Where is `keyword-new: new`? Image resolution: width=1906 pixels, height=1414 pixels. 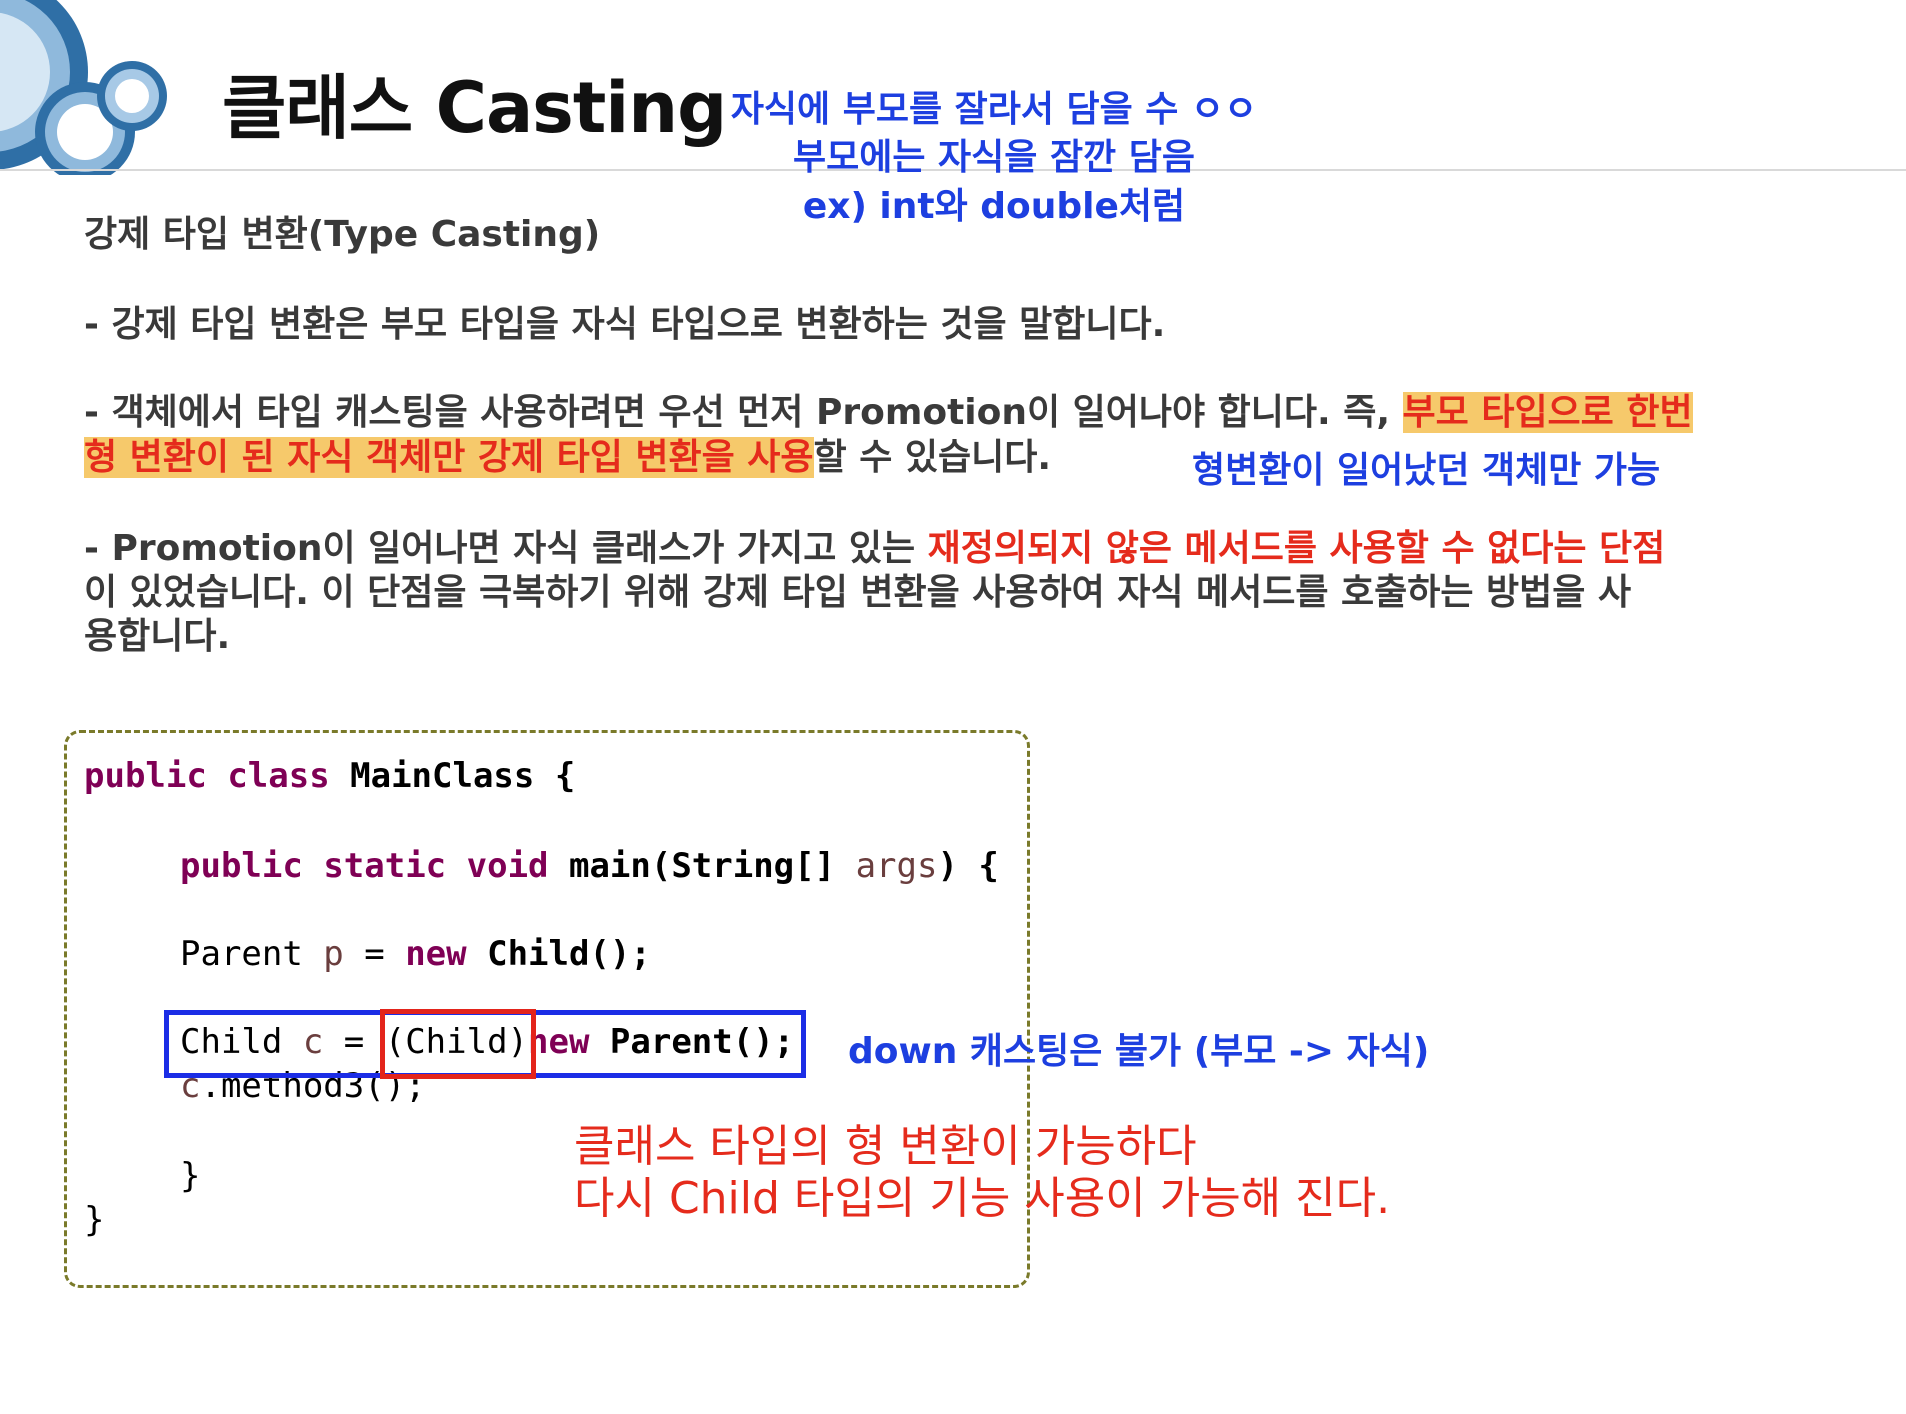 keyword-new: new is located at coordinates (436, 954).